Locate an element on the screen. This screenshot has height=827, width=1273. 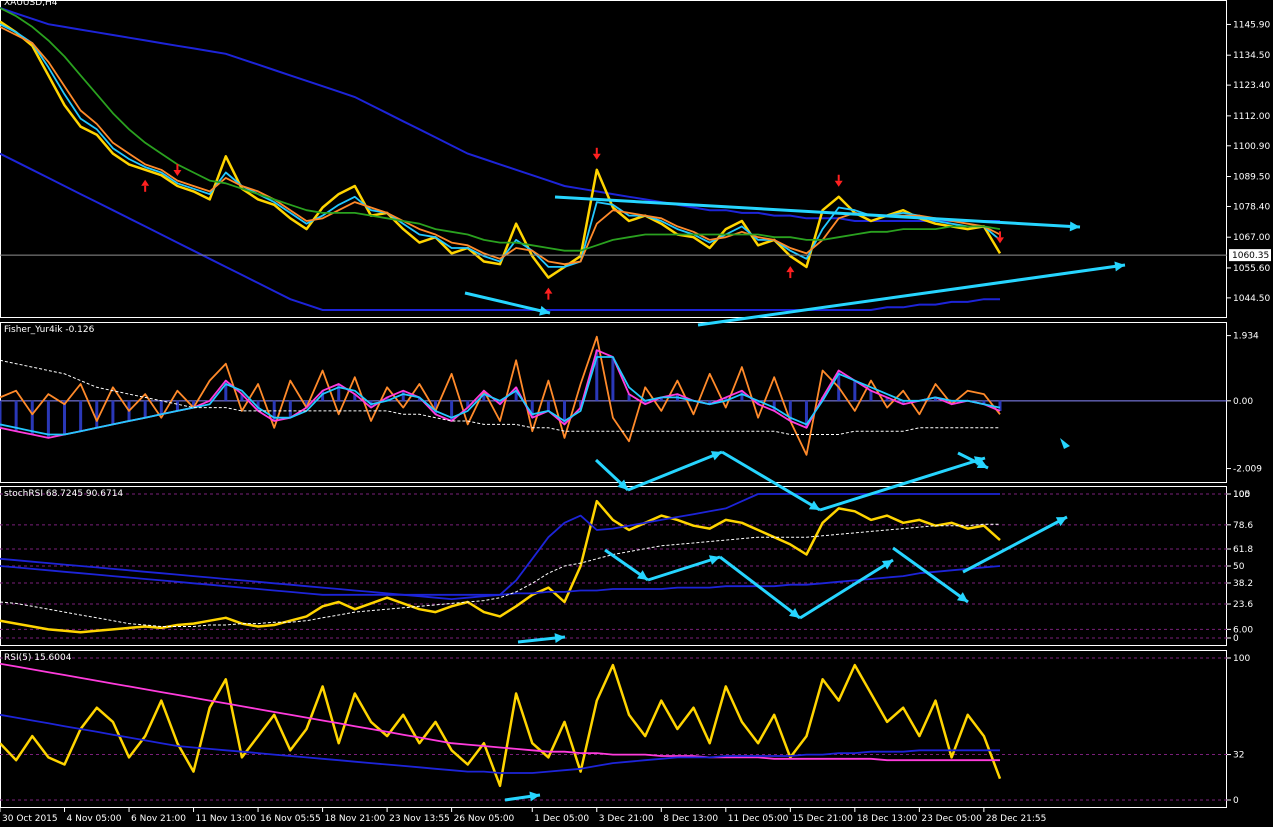
x-tick-label: 28 Dec 21:55 is located at coordinates (1016, 819).